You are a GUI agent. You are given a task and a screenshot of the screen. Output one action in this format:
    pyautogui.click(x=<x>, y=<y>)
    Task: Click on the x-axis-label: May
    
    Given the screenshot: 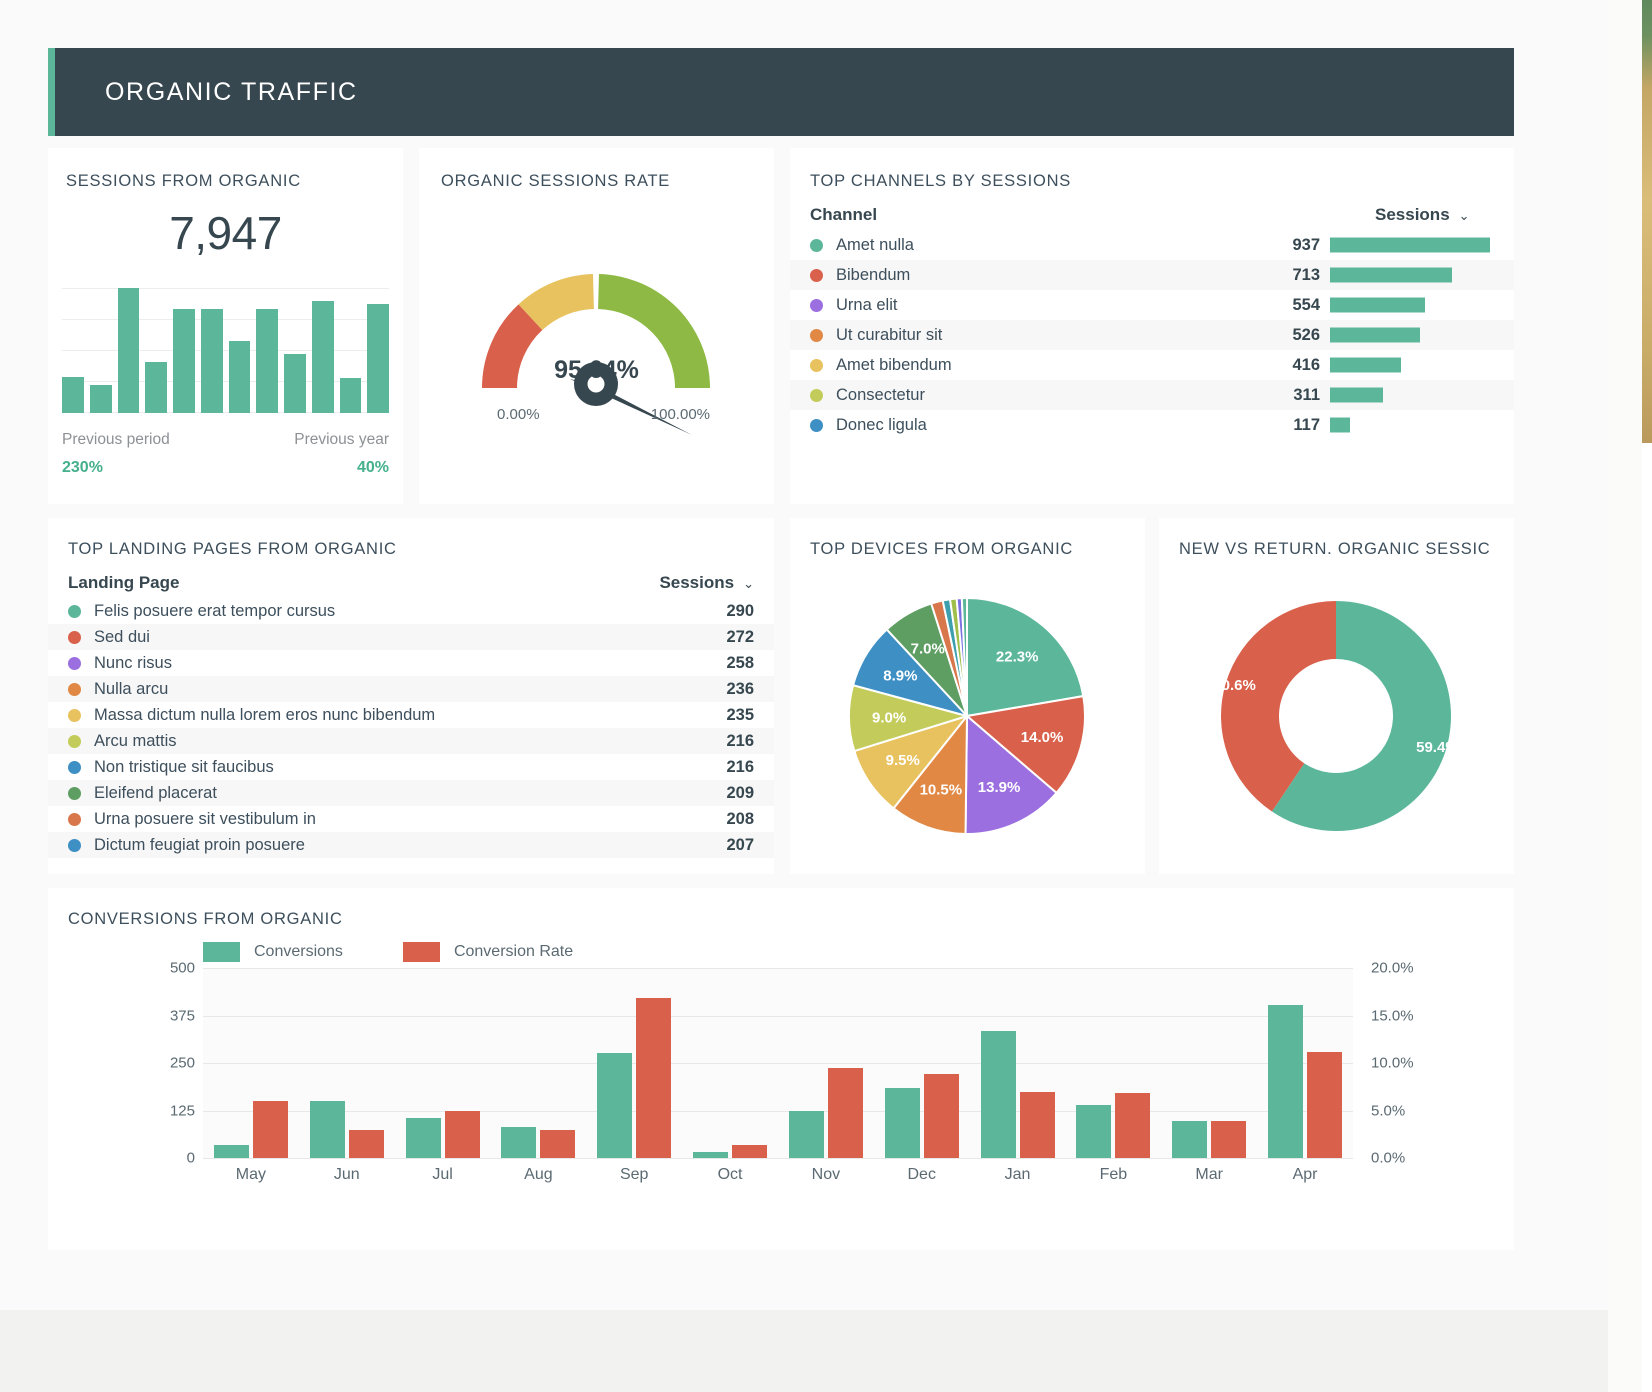 What is the action you would take?
    pyautogui.click(x=251, y=1174)
    